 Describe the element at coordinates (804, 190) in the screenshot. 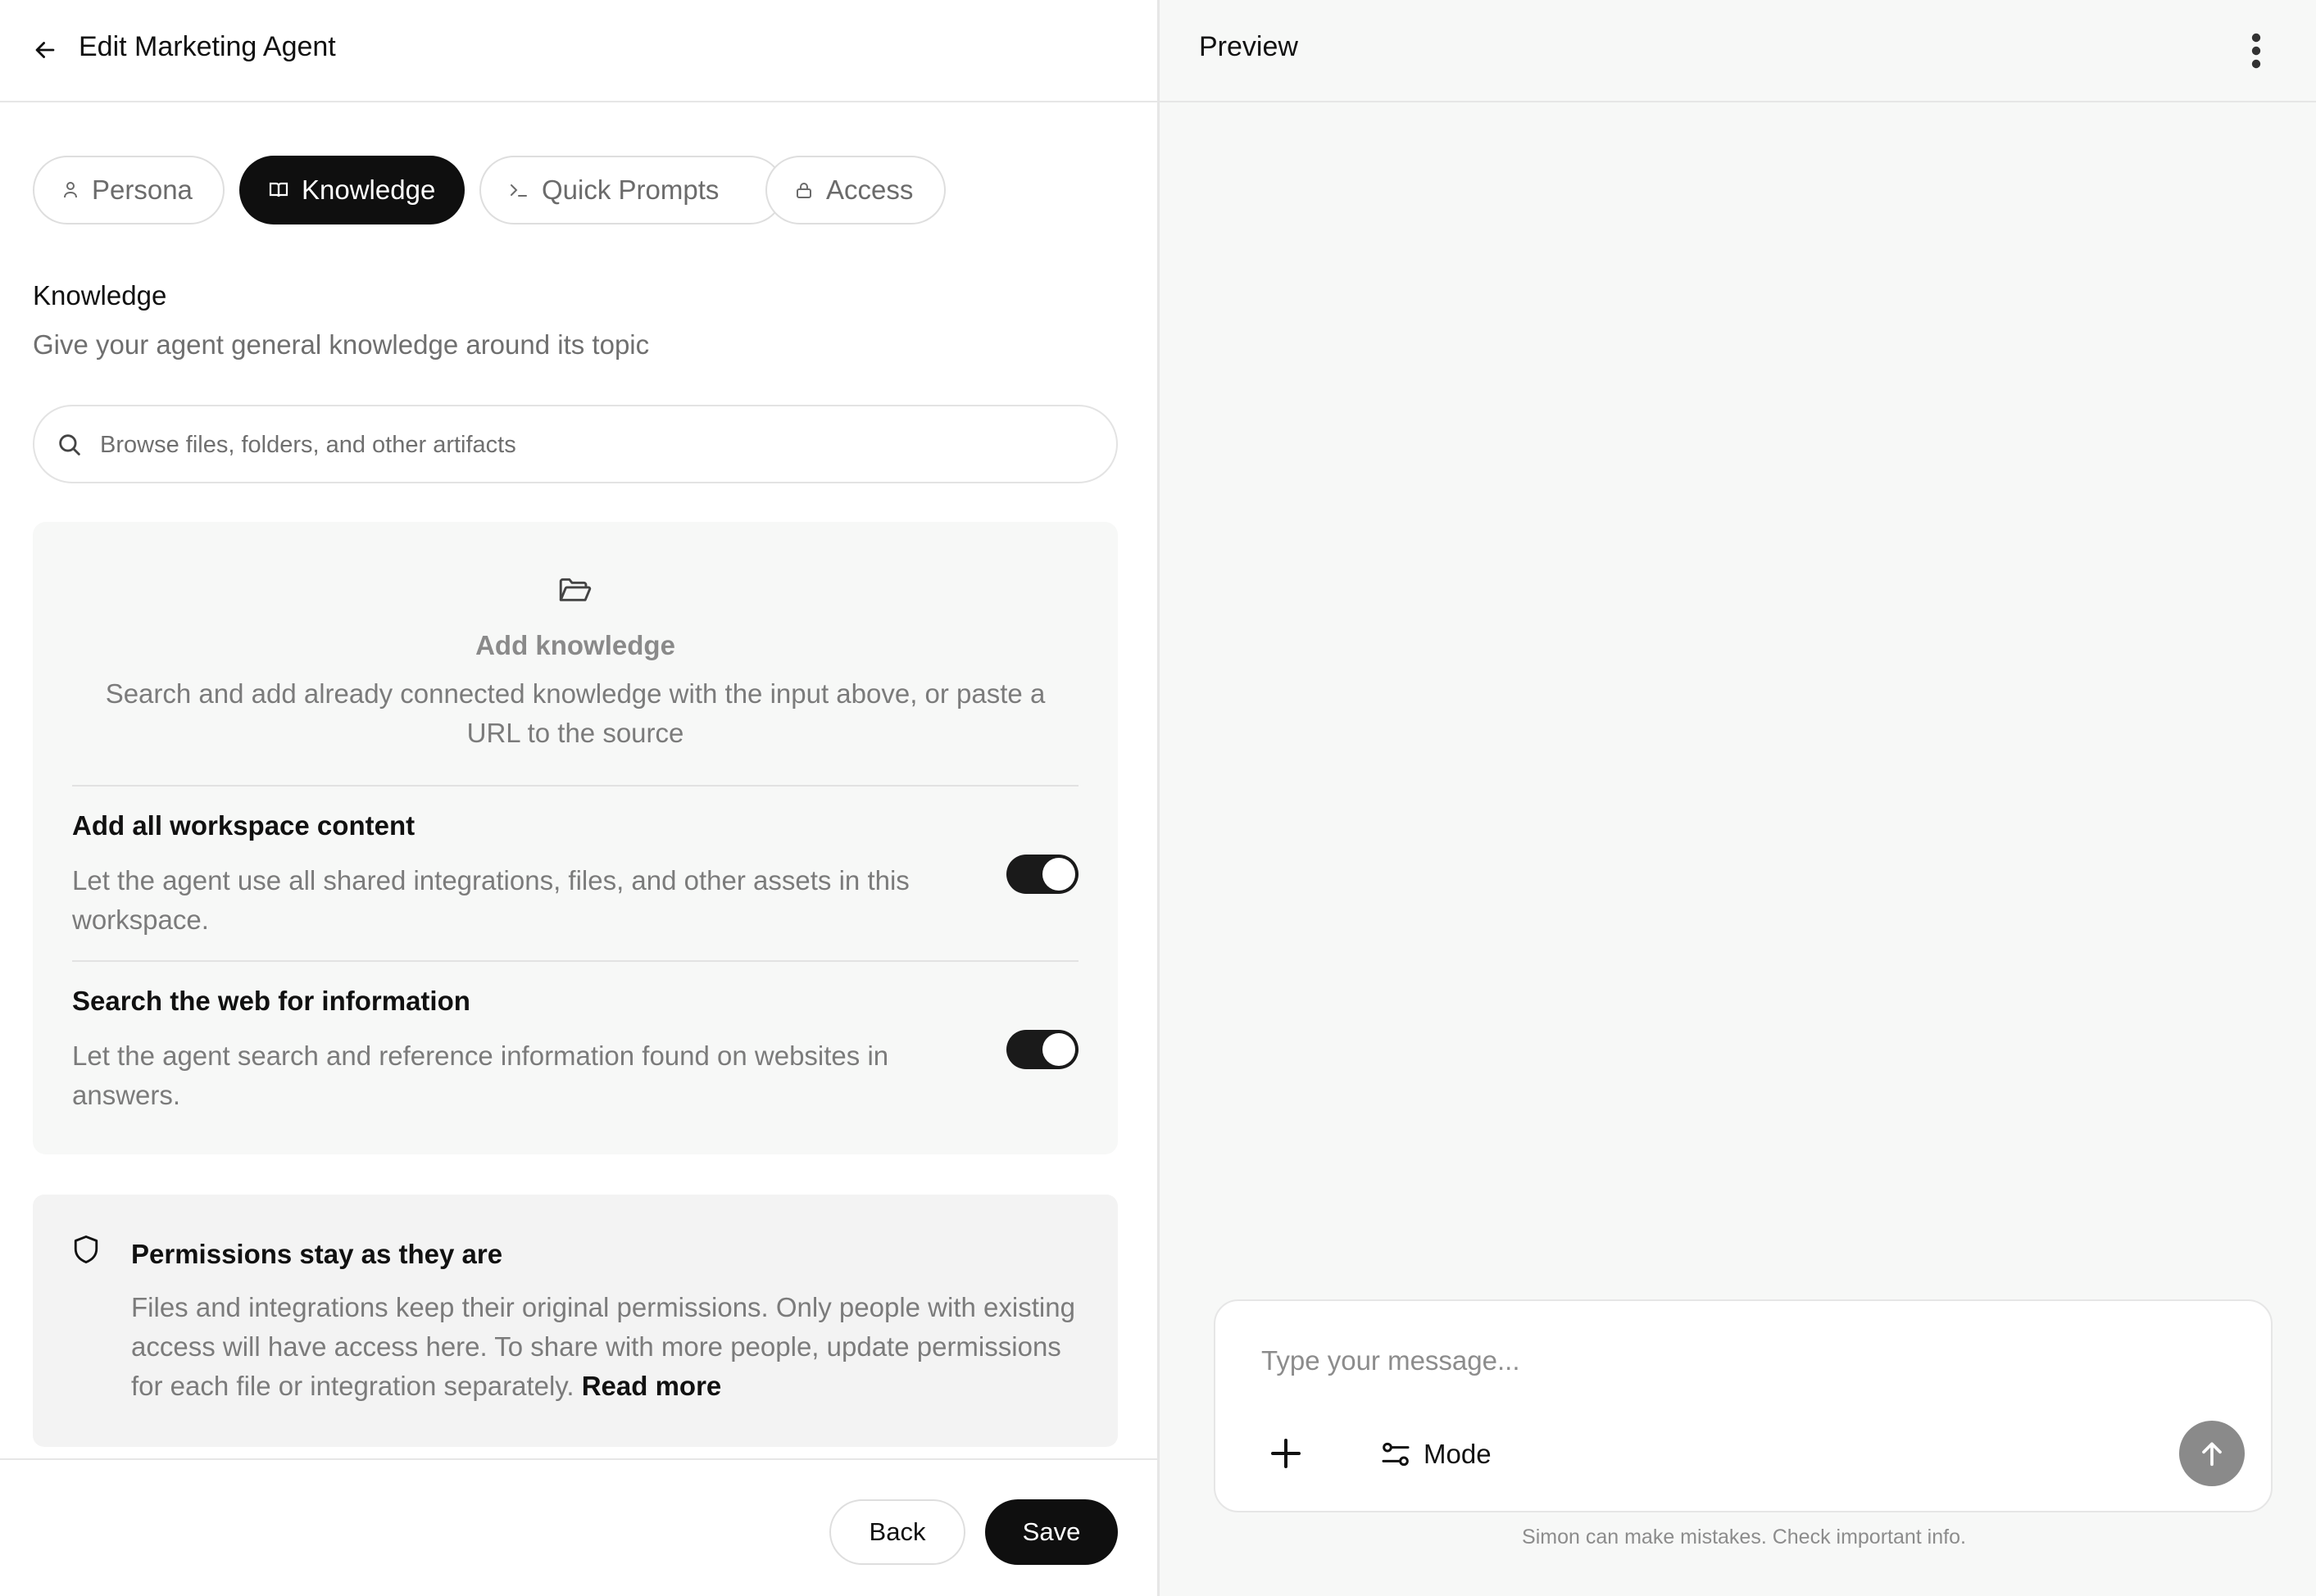

I see `lock-icon` at that location.